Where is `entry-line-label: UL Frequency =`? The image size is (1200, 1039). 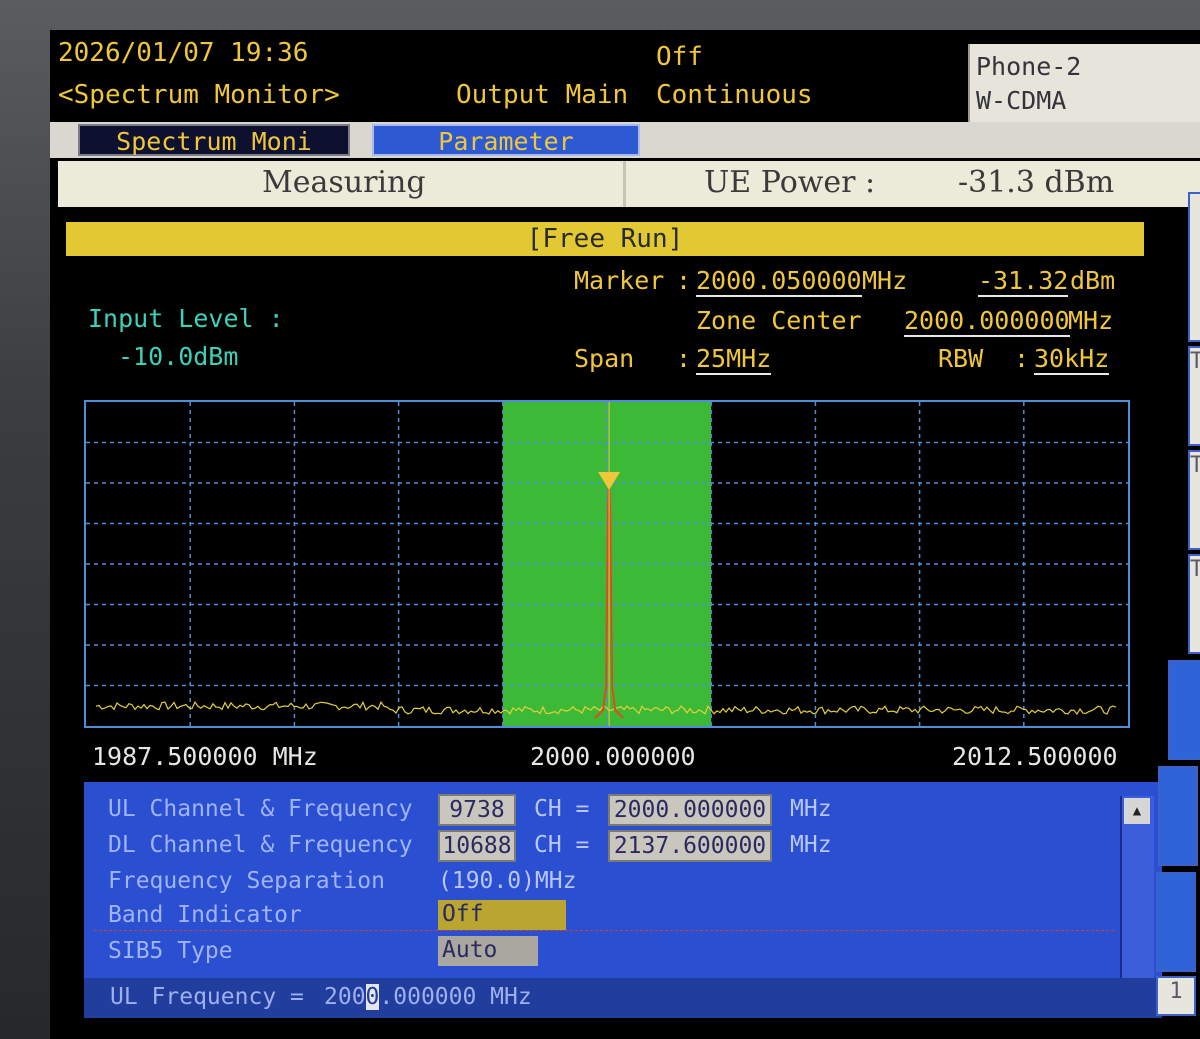
entry-line-label: UL Frequency = is located at coordinates (207, 997).